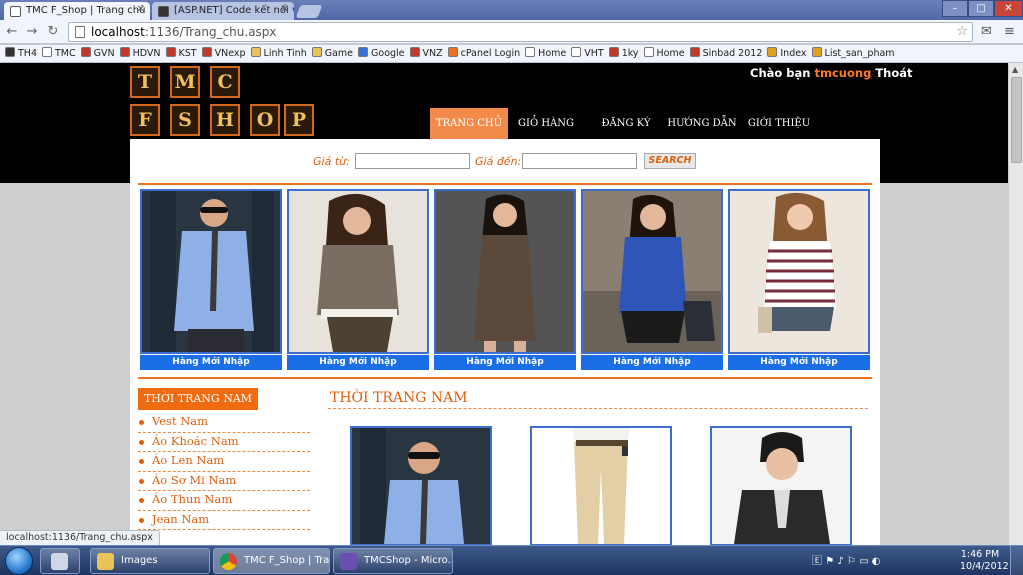 The width and height of the screenshot is (1023, 575). Describe the element at coordinates (59, 53) in the screenshot. I see `bookmark-tmc: TMC` at that location.